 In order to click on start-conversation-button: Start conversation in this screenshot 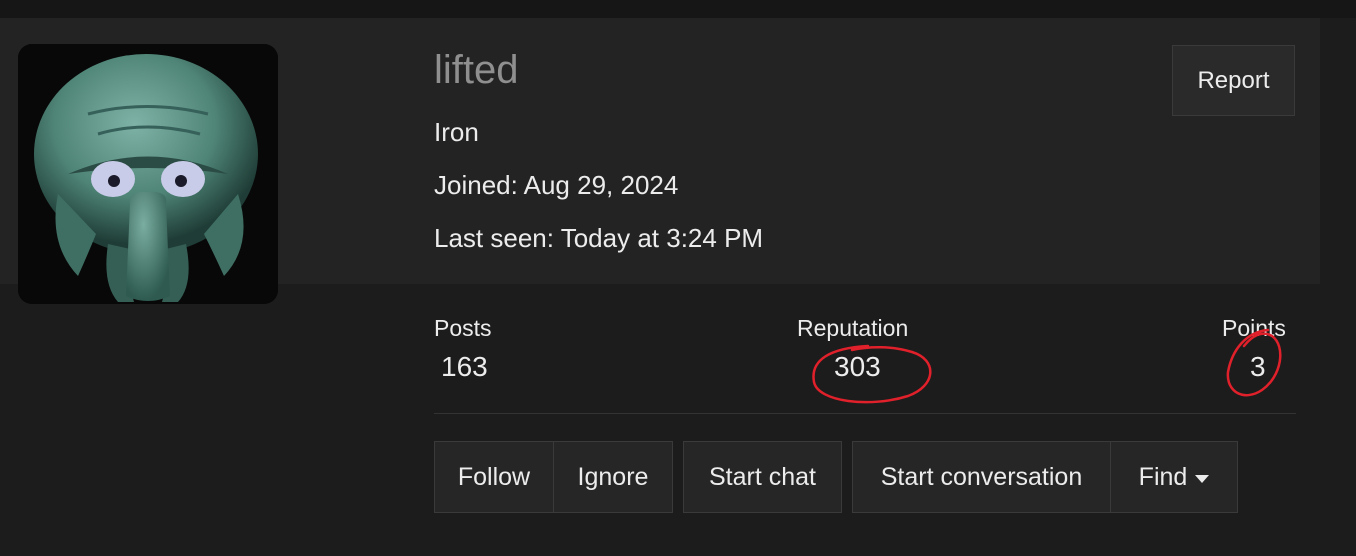, I will do `click(981, 477)`.